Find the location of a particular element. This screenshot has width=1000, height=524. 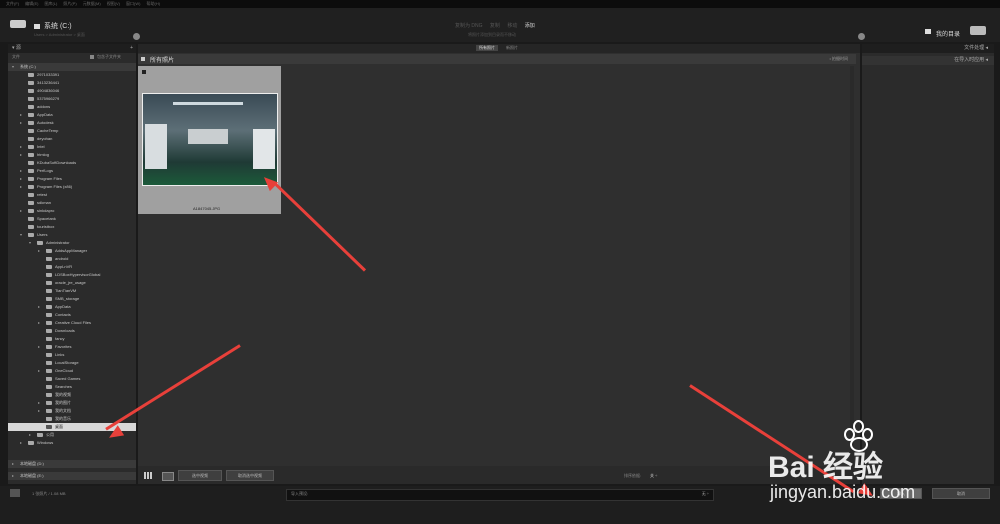

folder-row: ▾ Administrator is located at coordinates (72, 243).